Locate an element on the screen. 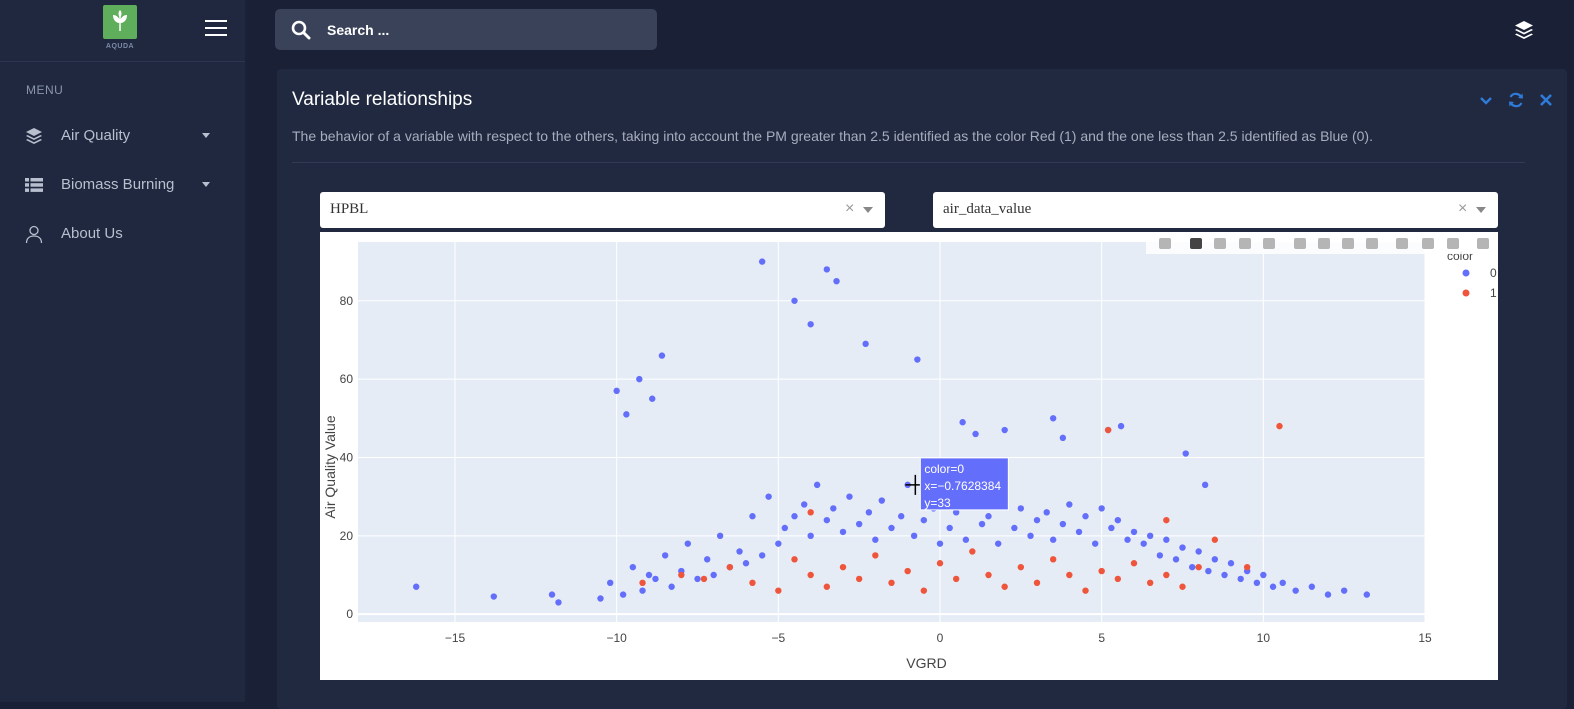  y-variable-select: air_data_value × is located at coordinates (1215, 210).